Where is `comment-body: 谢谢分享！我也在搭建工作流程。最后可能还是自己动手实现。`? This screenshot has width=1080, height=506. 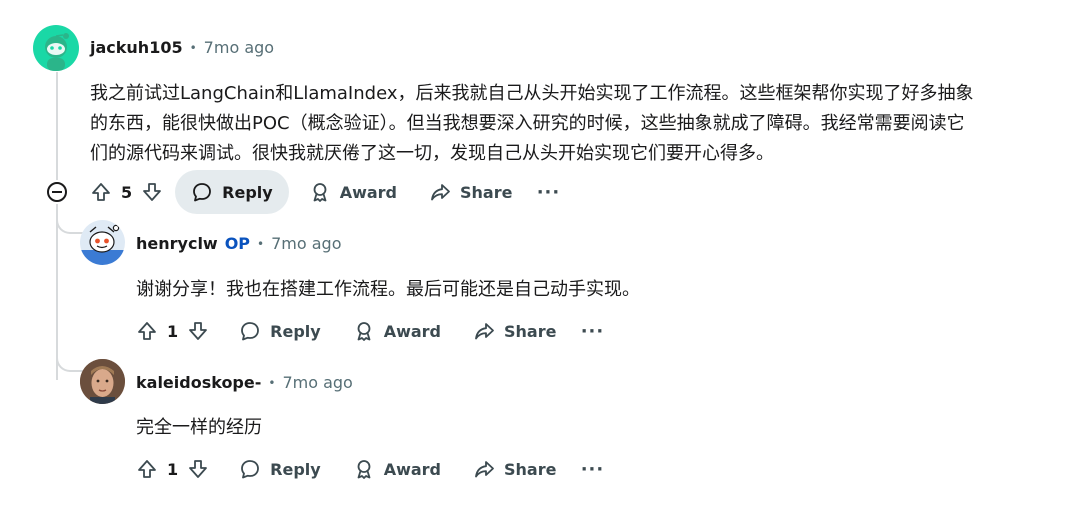
comment-body: 谢谢分享！我也在搭建工作流程。最后可能还是自己动手实现。 is located at coordinates (388, 290).